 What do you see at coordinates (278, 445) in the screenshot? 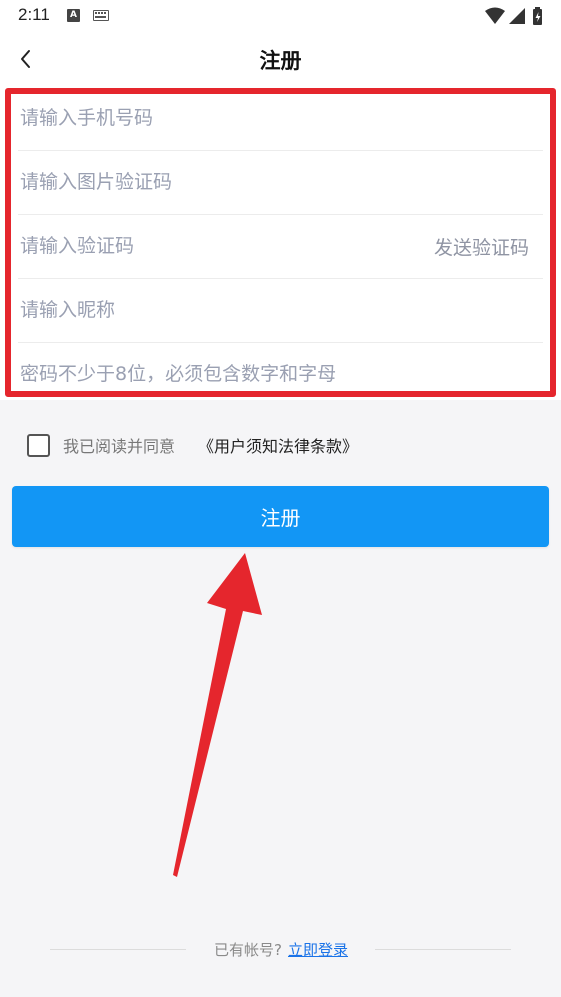
I see `terms-link: 《用户须知法律条款》` at bounding box center [278, 445].